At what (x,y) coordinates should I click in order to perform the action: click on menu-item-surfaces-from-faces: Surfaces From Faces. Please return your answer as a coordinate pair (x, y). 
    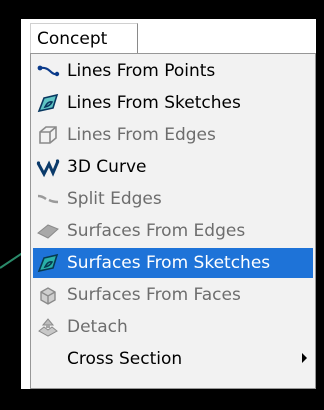
    Looking at the image, I should click on (173, 295).